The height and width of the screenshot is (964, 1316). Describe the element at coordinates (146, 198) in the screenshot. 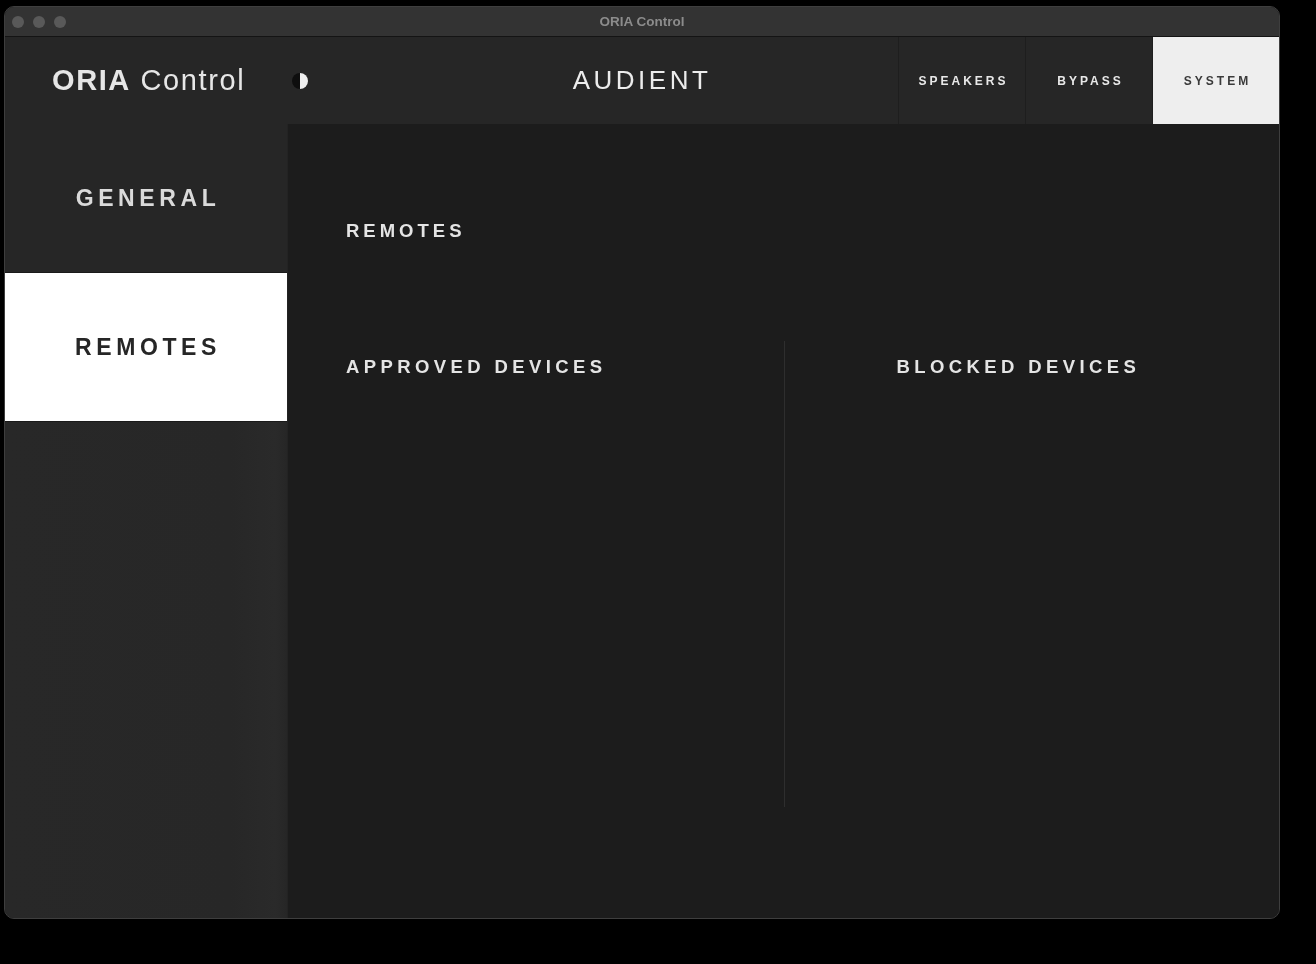

I see `sidebar-item: GENERAL` at that location.